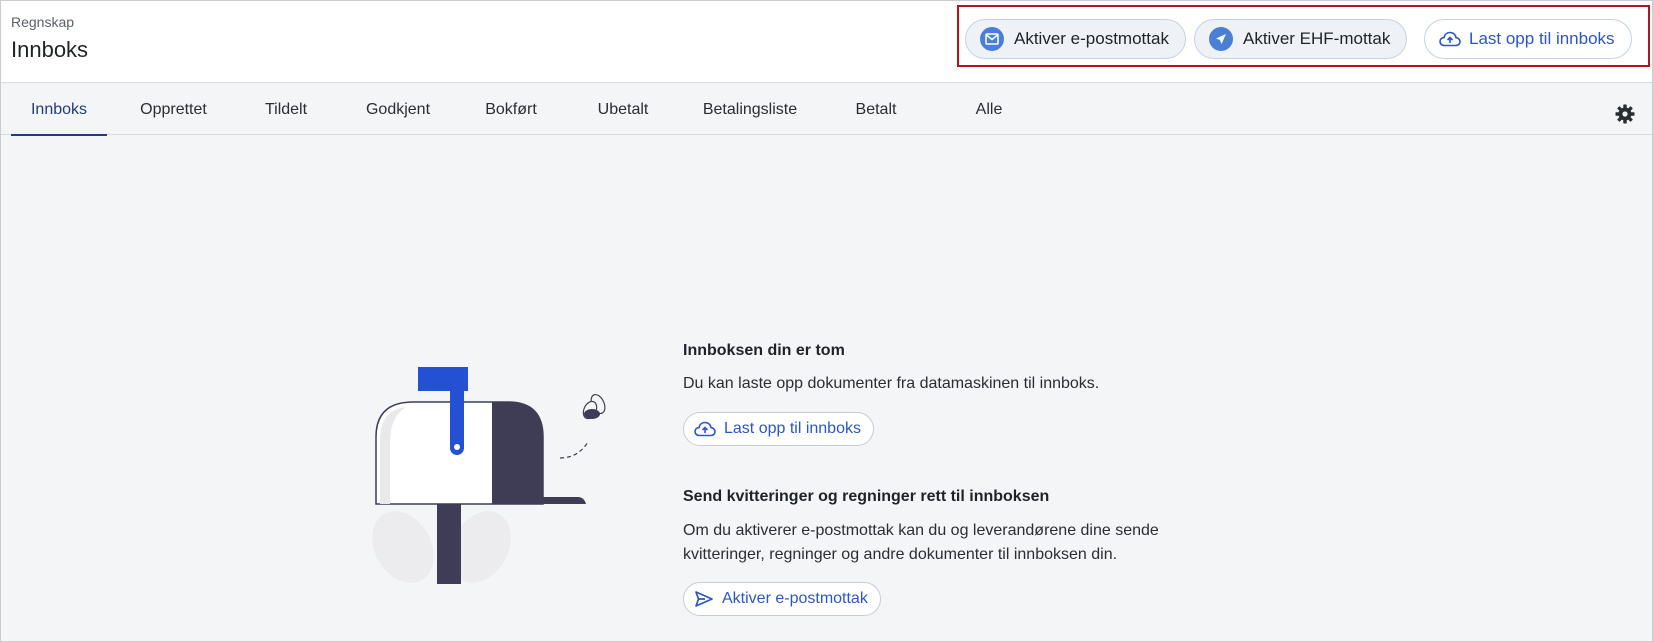 The width and height of the screenshot is (1653, 642). Describe the element at coordinates (493, 477) in the screenshot. I see `empty-mailbox-illustration` at that location.